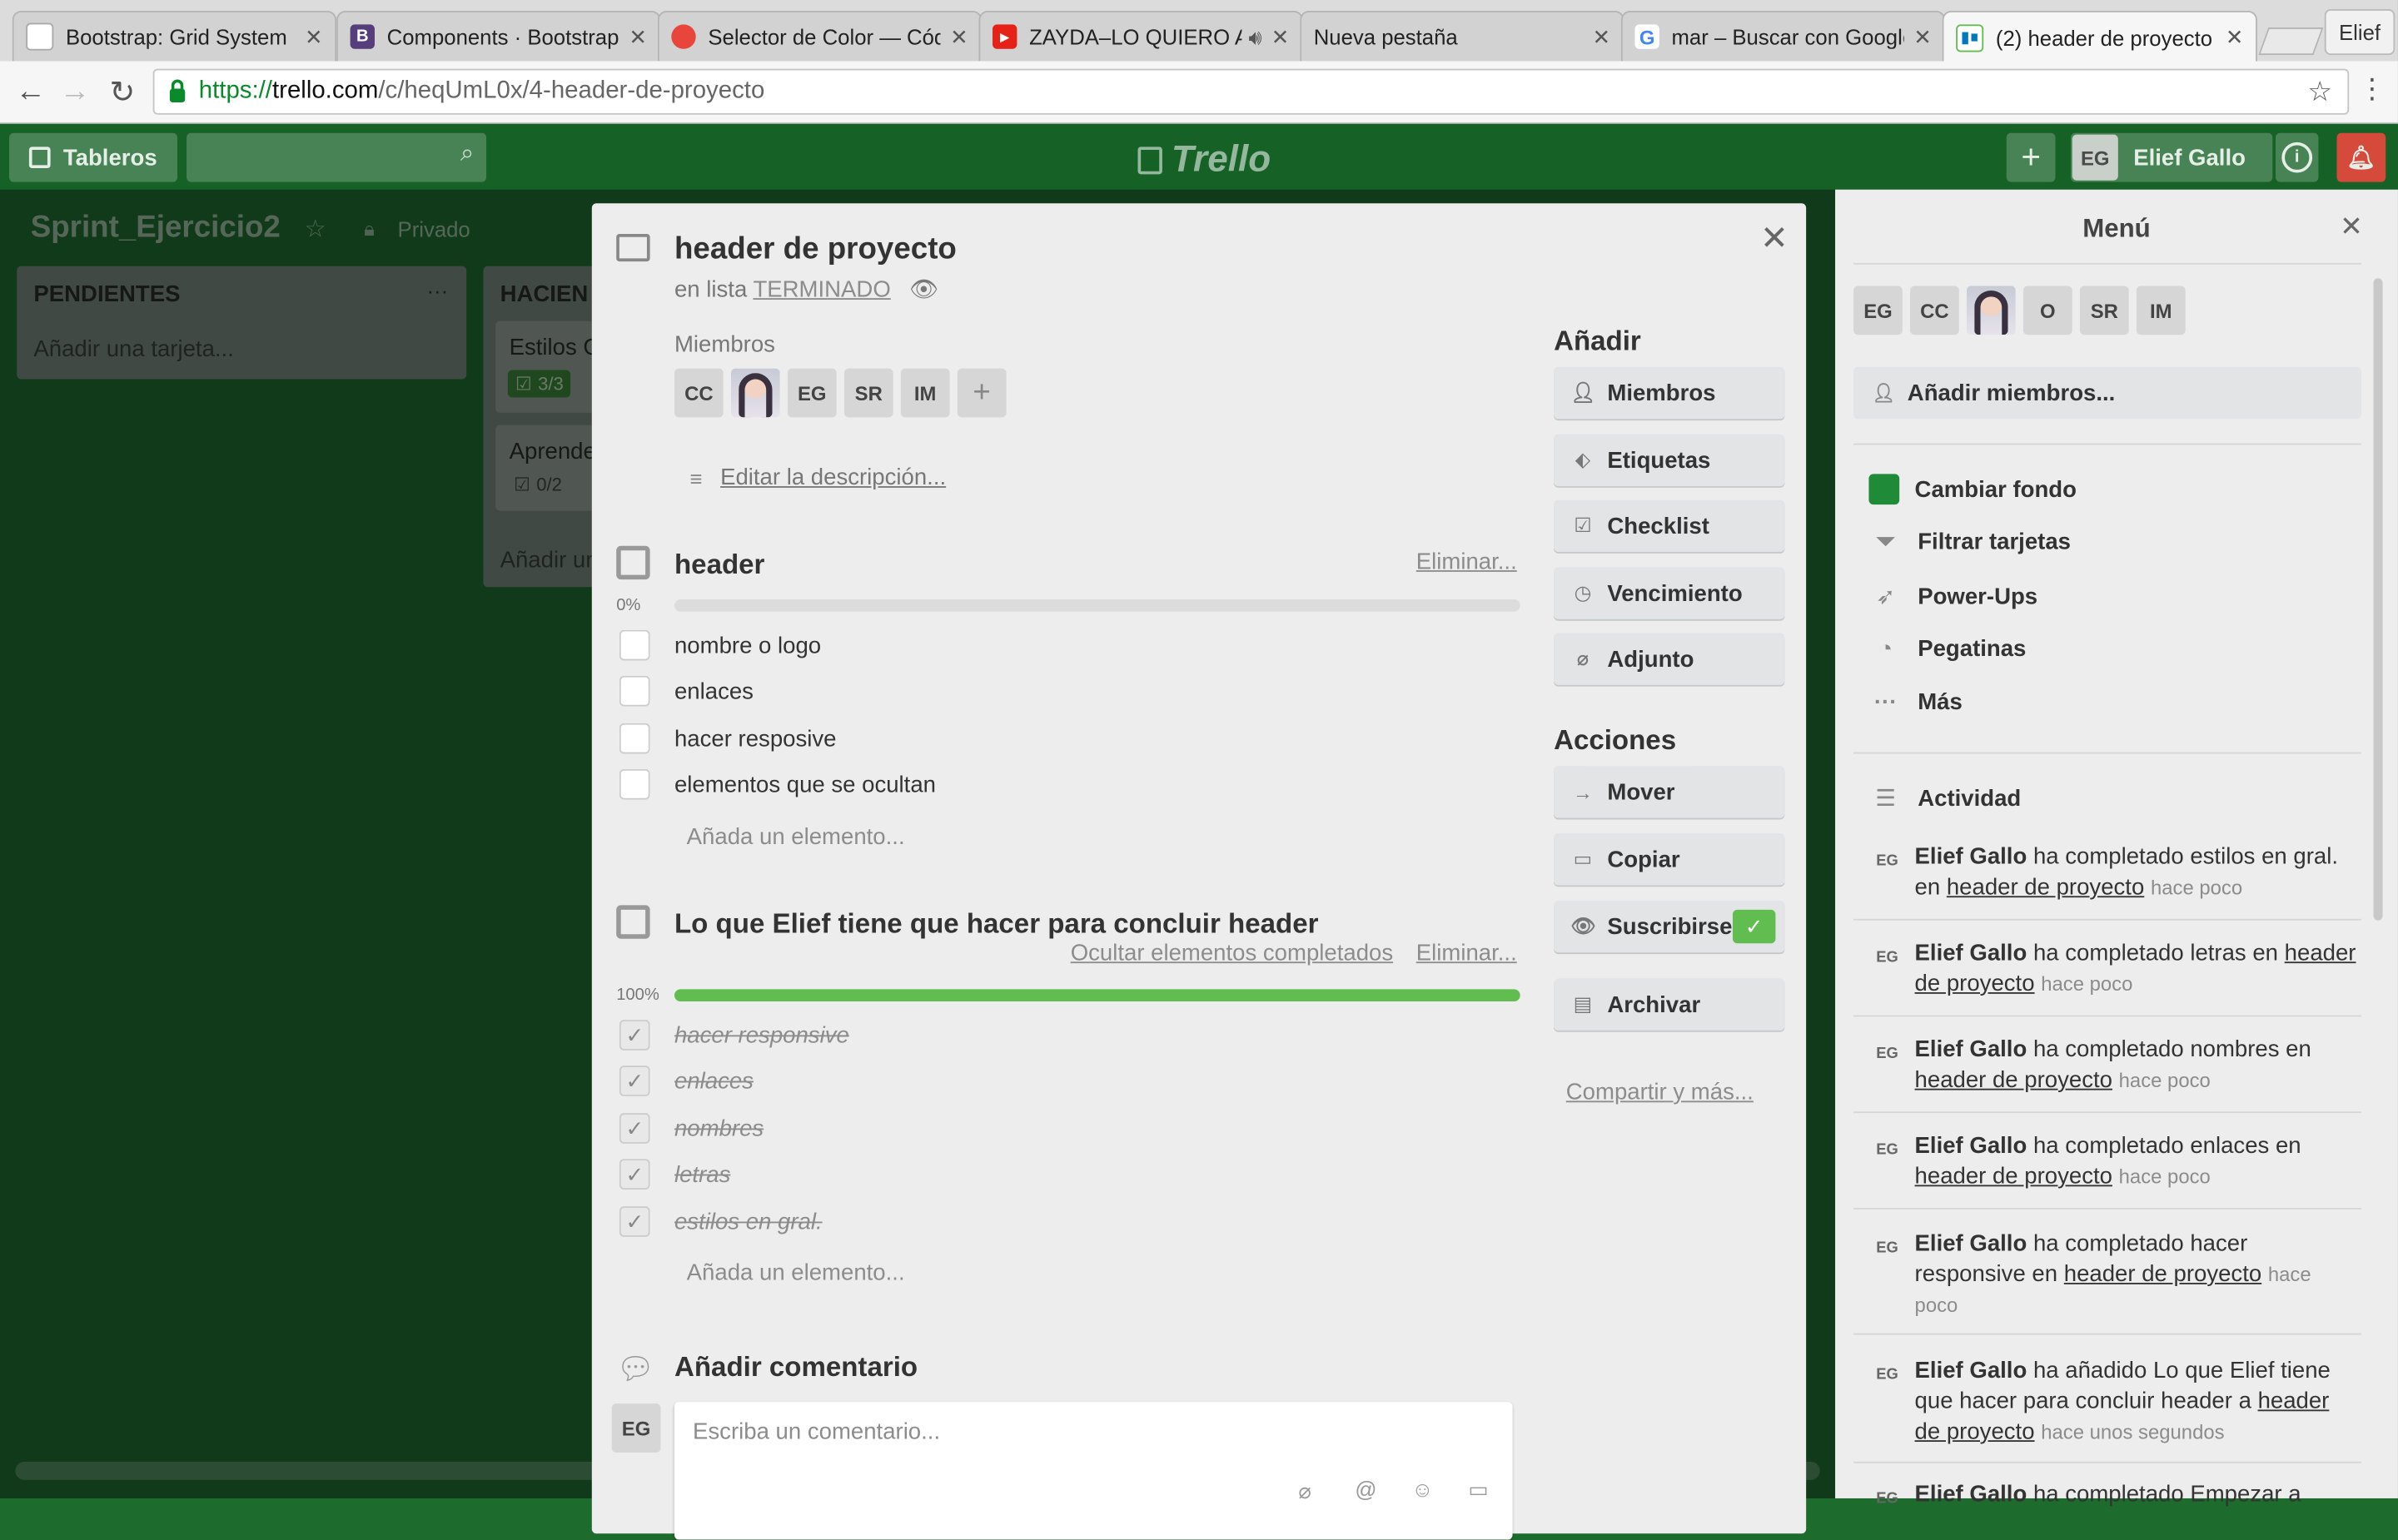  What do you see at coordinates (1669, 792) in the screenshot?
I see `move-button: → Mover` at bounding box center [1669, 792].